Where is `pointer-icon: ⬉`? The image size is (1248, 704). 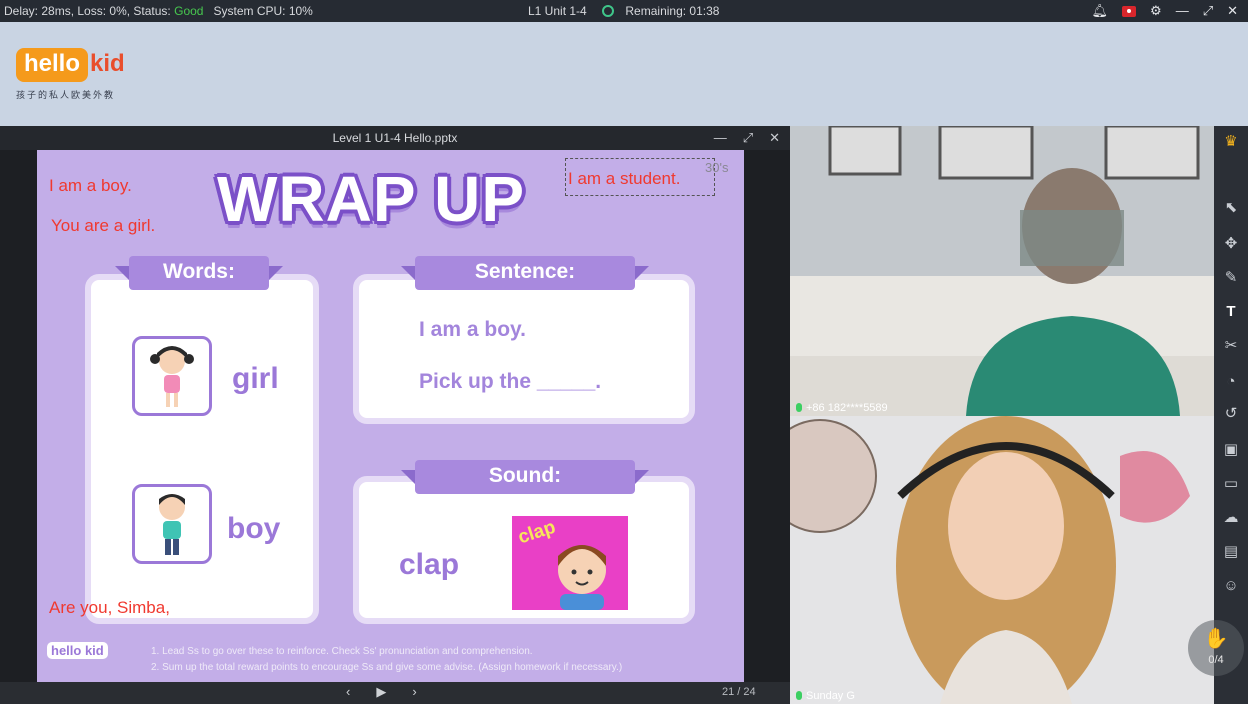
pointer-icon: ⬉ is located at coordinates (1231, 208).